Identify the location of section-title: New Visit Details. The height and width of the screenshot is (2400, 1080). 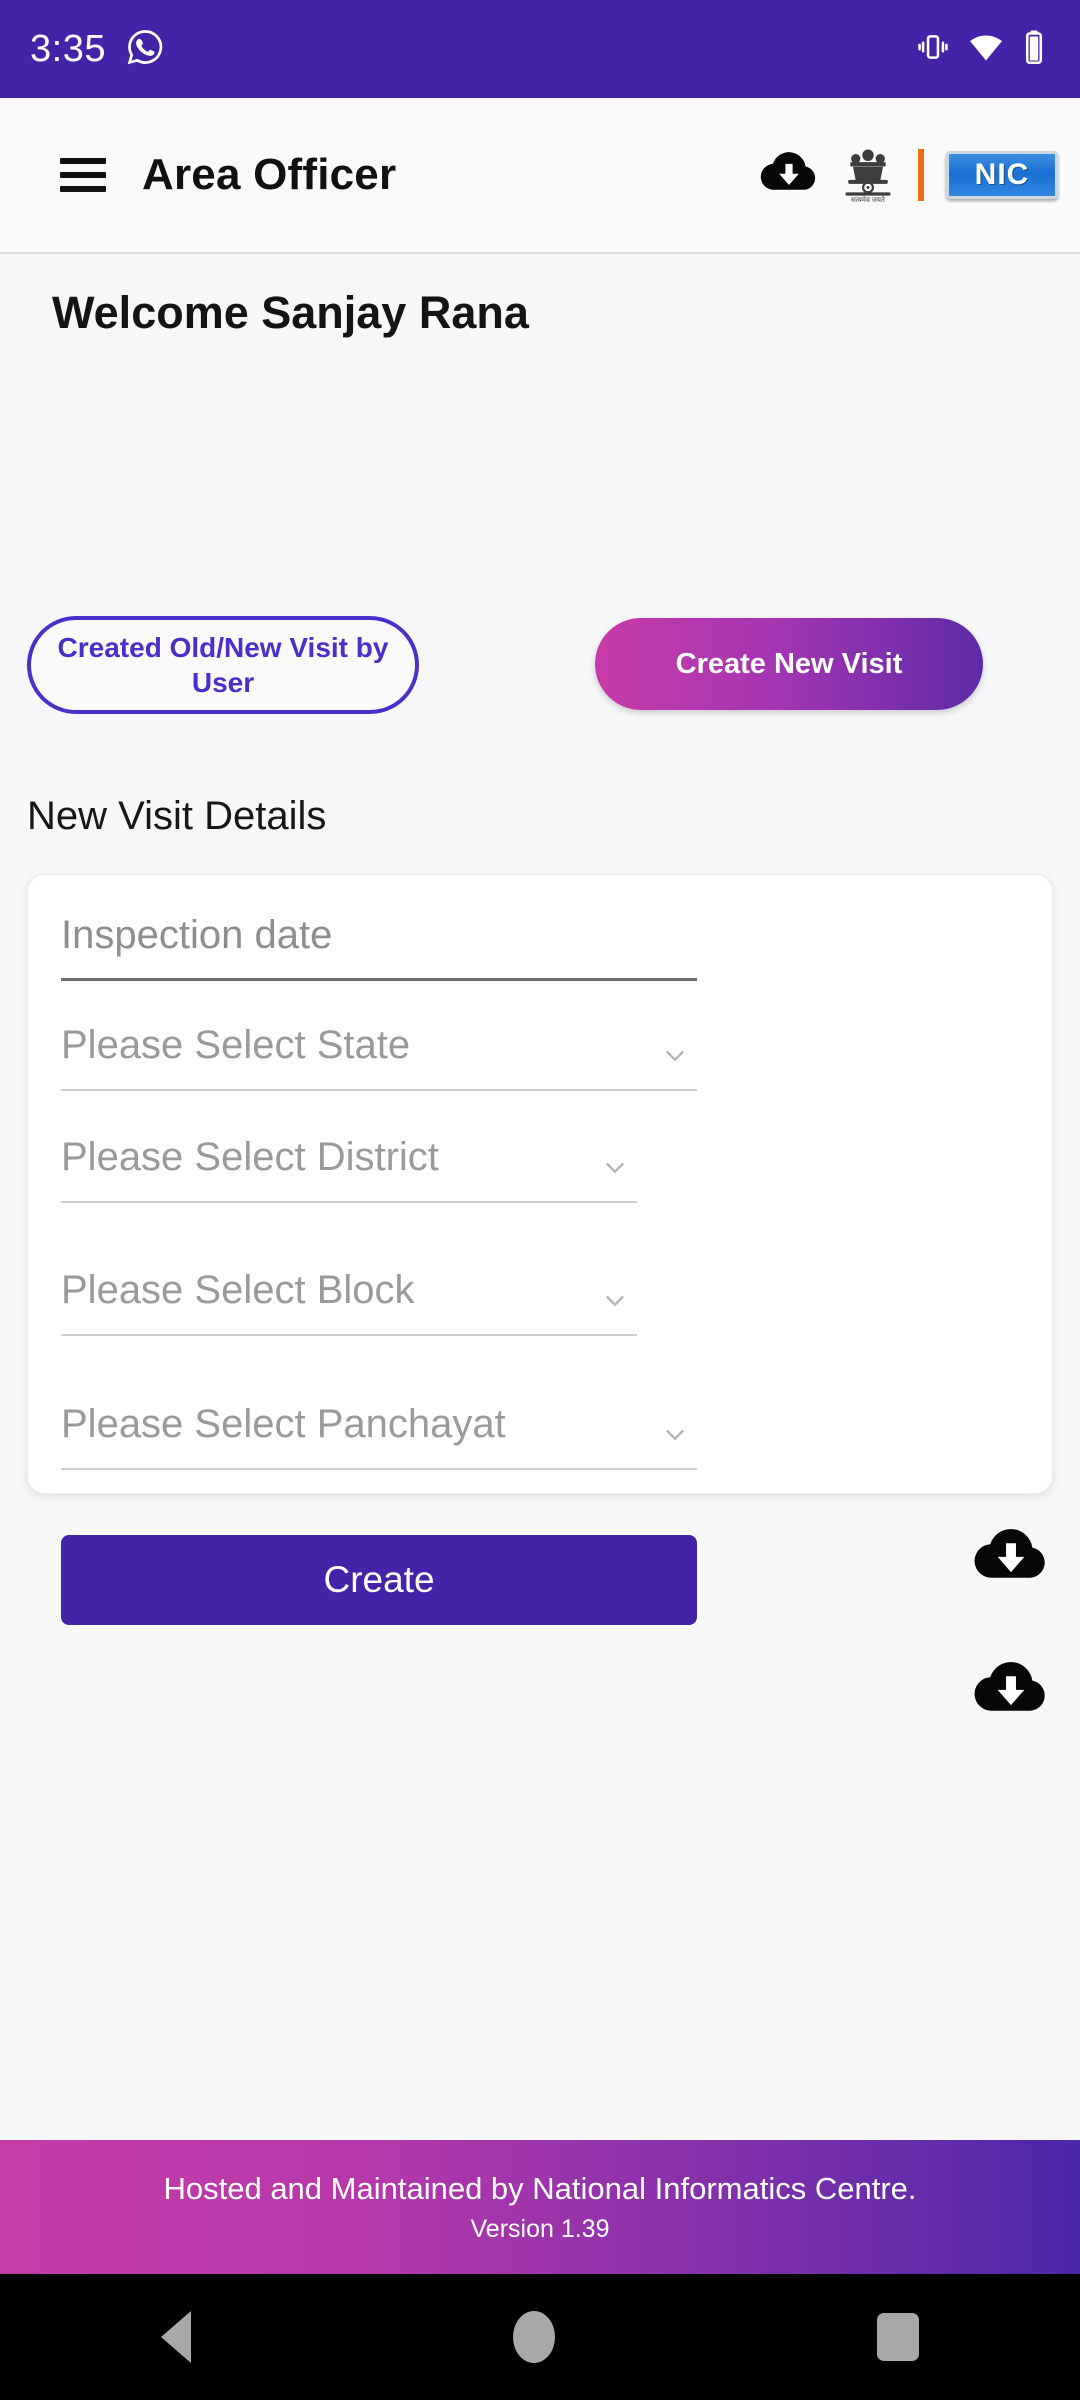
(177, 816).